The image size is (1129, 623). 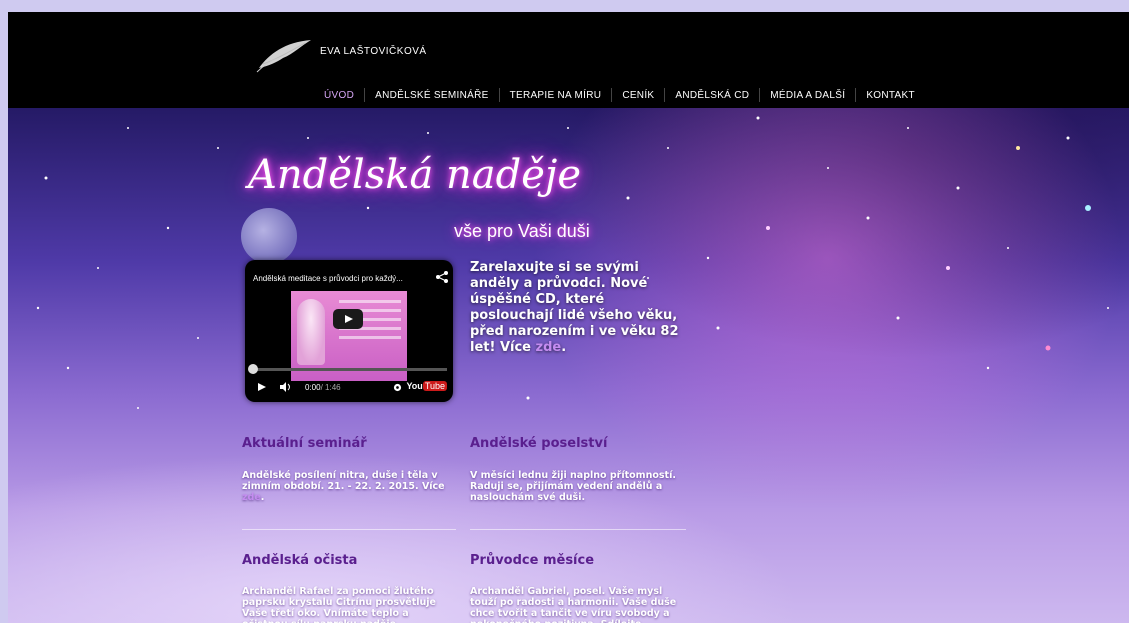 I want to click on section-title-poselstvi: Andělské poselství, so click(x=539, y=443).